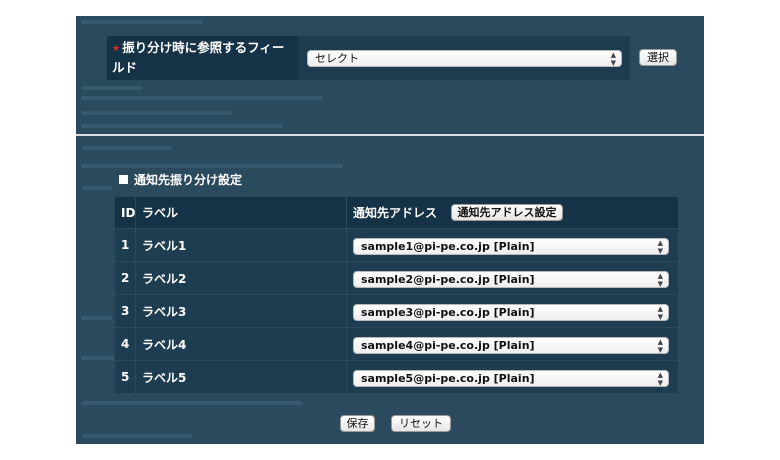 This screenshot has width=780, height=460. I want to click on address-select: sample3@pi-pe.co.jp [Plain] ▲ ▼, so click(511, 312).